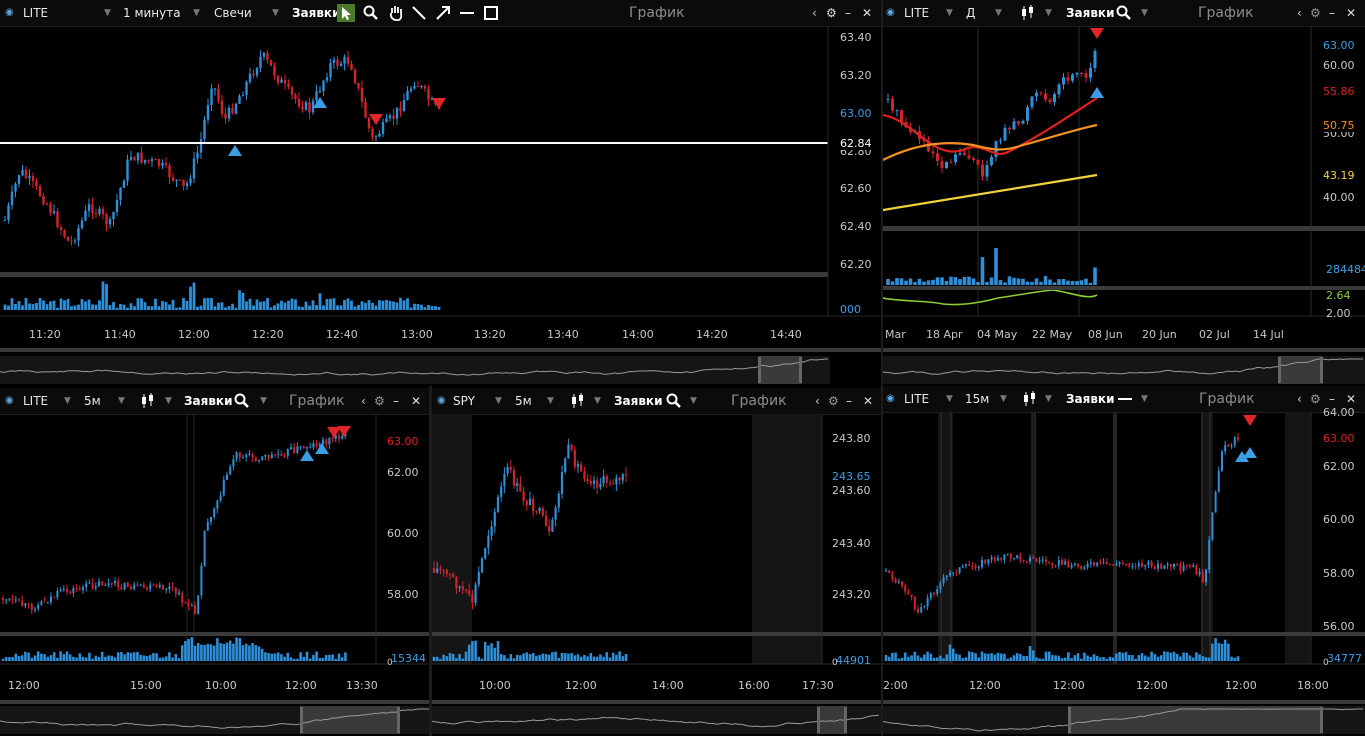 This screenshot has width=1365, height=736. I want to click on signal-down-marker, so click(1097, 33).